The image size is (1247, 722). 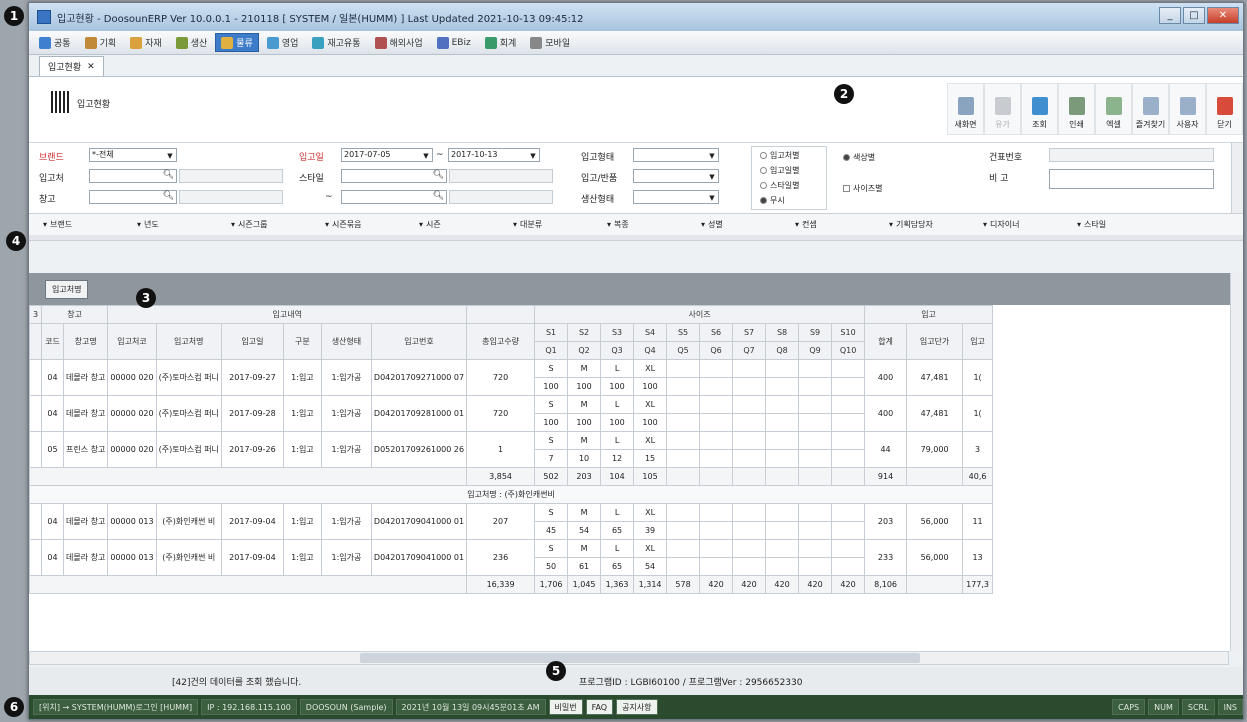 I want to click on status-item-9: SCRL, so click(x=1198, y=707).